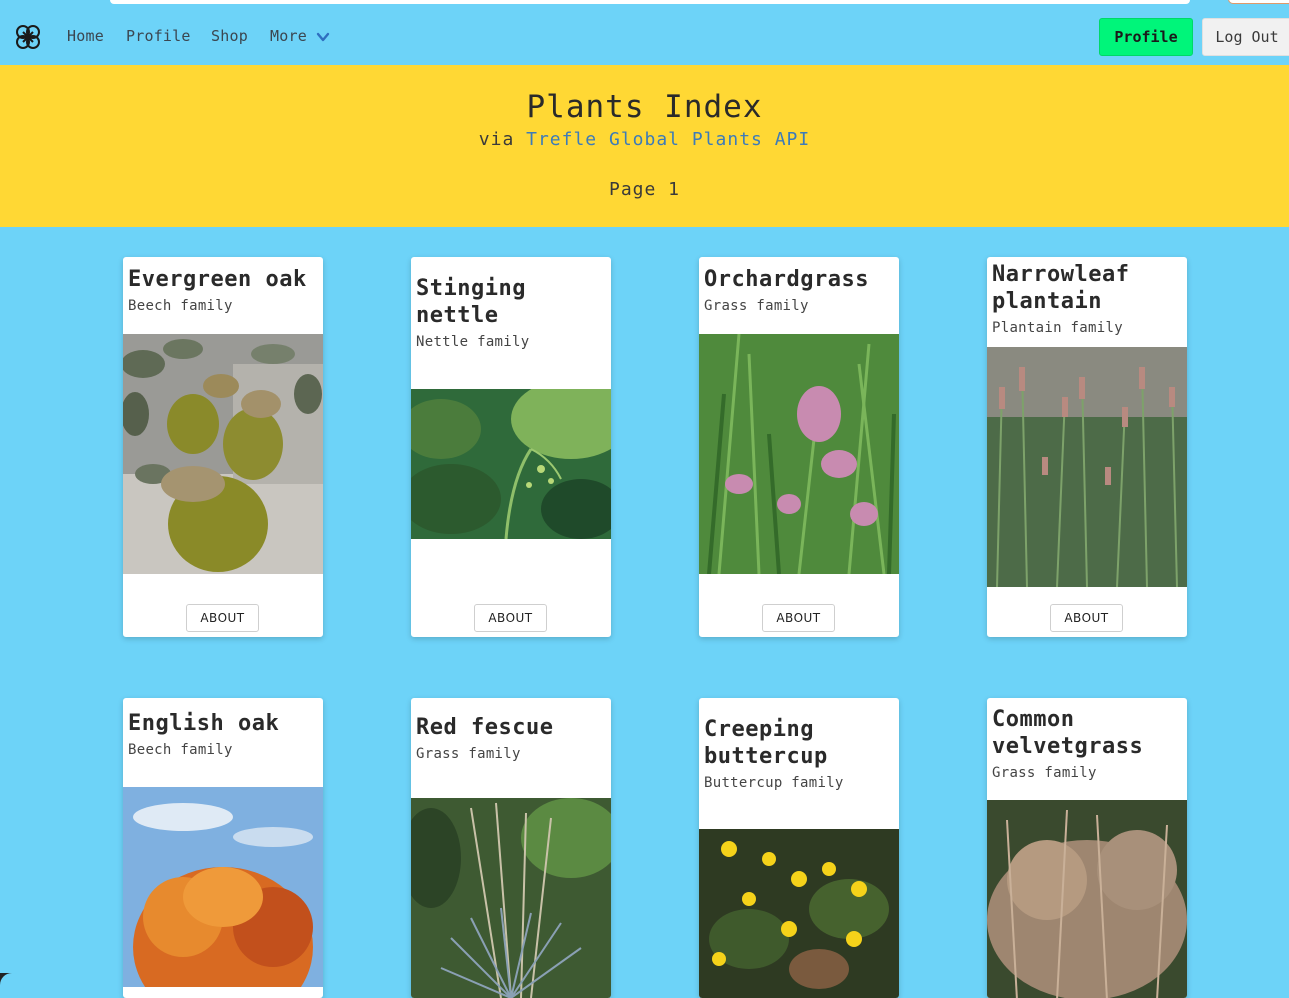  I want to click on plant-card: English oak Beech family, so click(223, 848).